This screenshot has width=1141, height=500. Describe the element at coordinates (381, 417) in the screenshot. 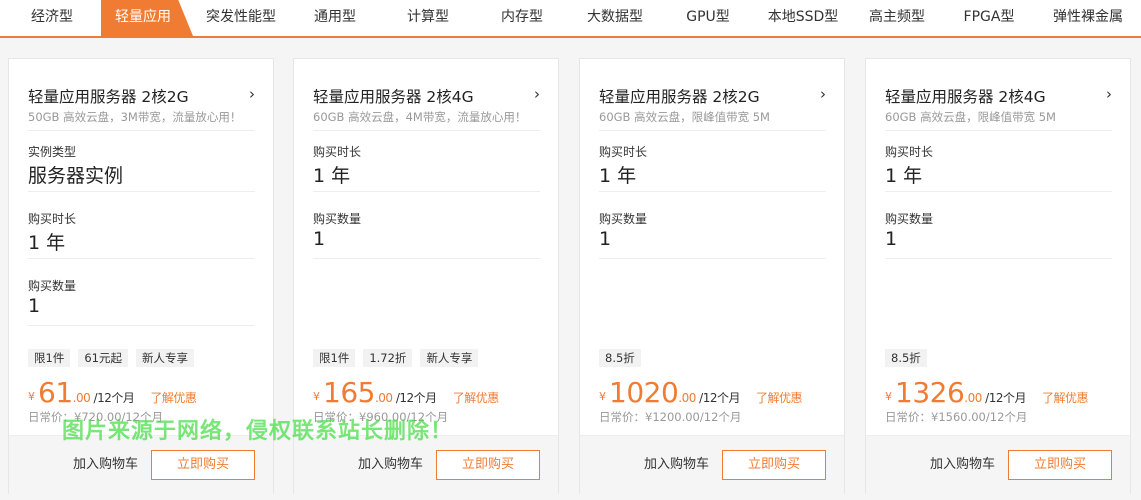

I see `original-price: 日常价：¥960.00/12个月` at that location.